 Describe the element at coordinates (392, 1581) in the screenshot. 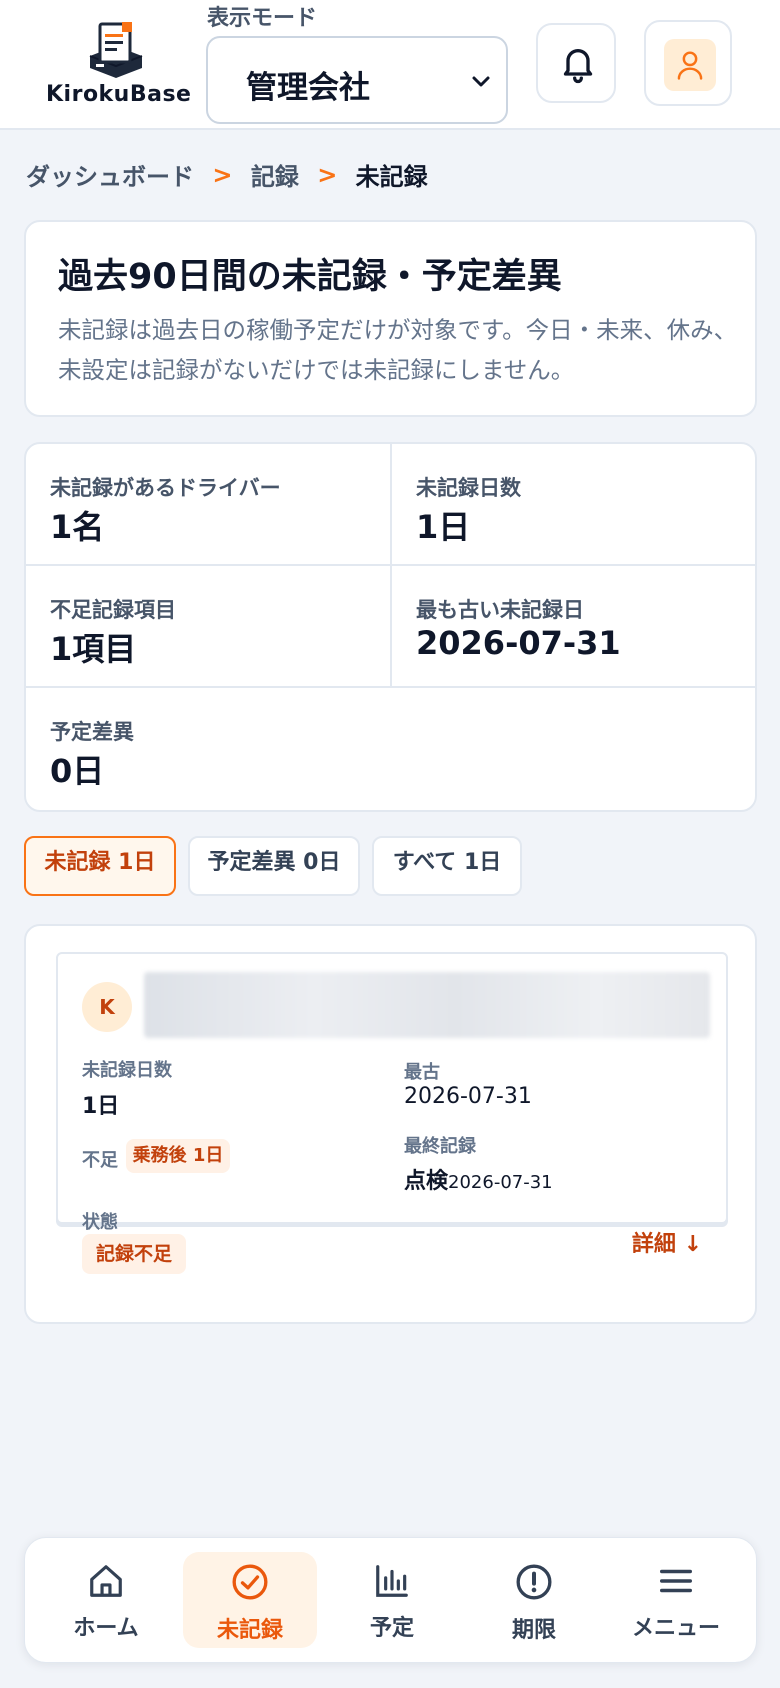

I see `bar-chart-icon` at that location.